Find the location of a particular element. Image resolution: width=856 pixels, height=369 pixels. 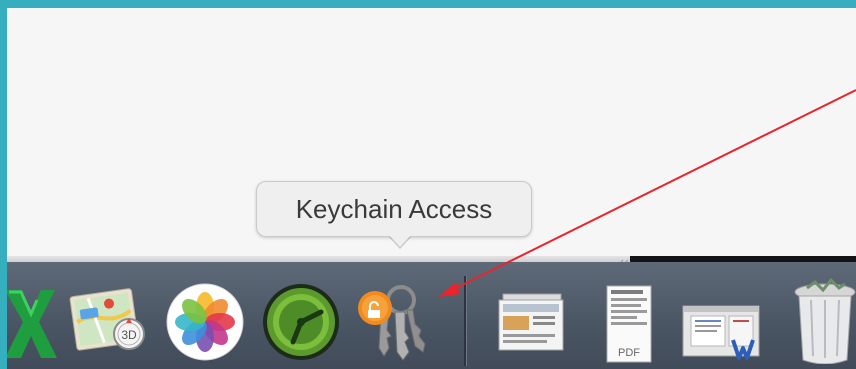

dashboard-icon is located at coordinates (301, 322).